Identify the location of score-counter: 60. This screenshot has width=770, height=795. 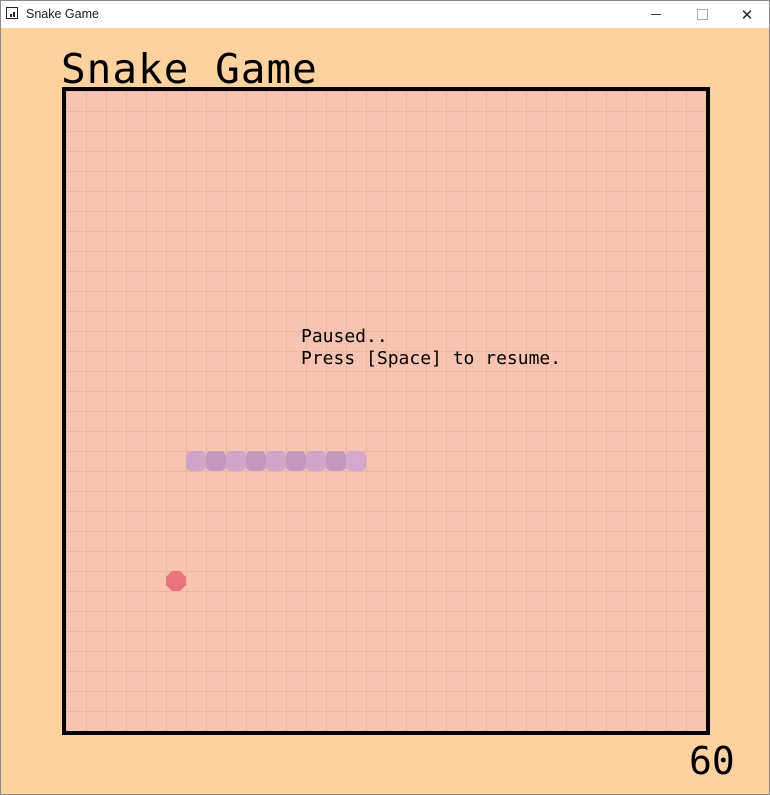
(712, 761).